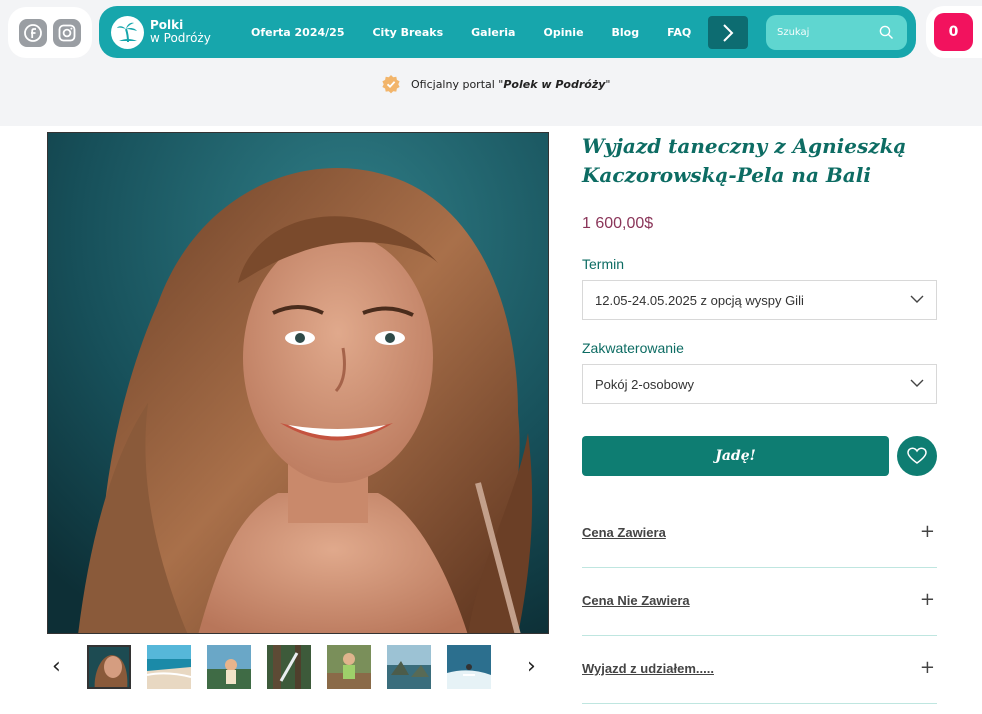 This screenshot has width=982, height=714. Describe the element at coordinates (821, 32) in the screenshot. I see `search-input` at that location.